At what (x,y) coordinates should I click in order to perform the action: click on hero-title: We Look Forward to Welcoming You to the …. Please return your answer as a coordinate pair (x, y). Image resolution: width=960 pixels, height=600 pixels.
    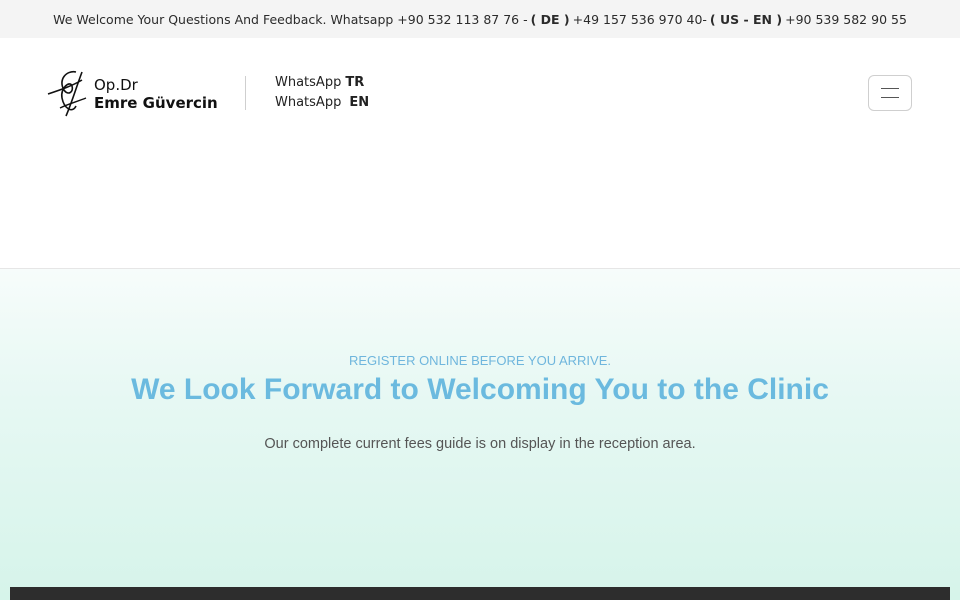
    Looking at the image, I should click on (480, 389).